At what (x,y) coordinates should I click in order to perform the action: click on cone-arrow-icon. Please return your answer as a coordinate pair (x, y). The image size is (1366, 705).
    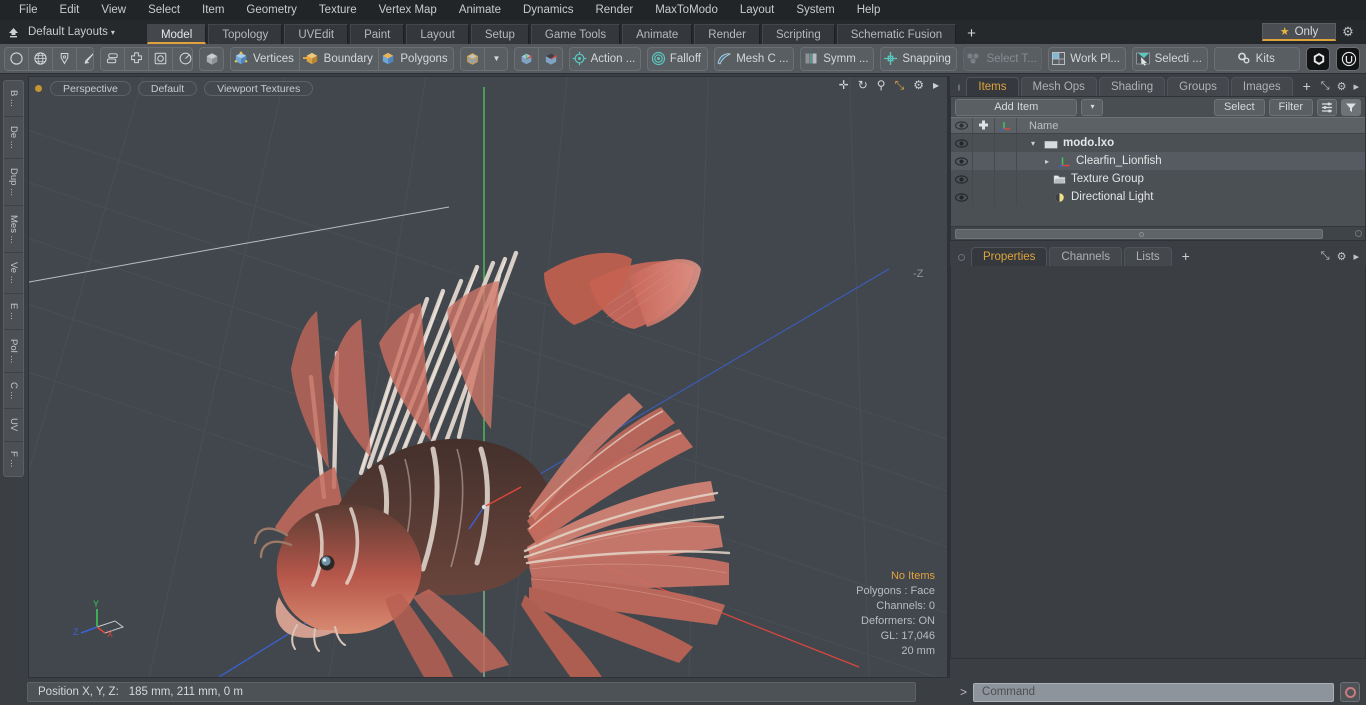
    Looking at the image, I should click on (85, 59).